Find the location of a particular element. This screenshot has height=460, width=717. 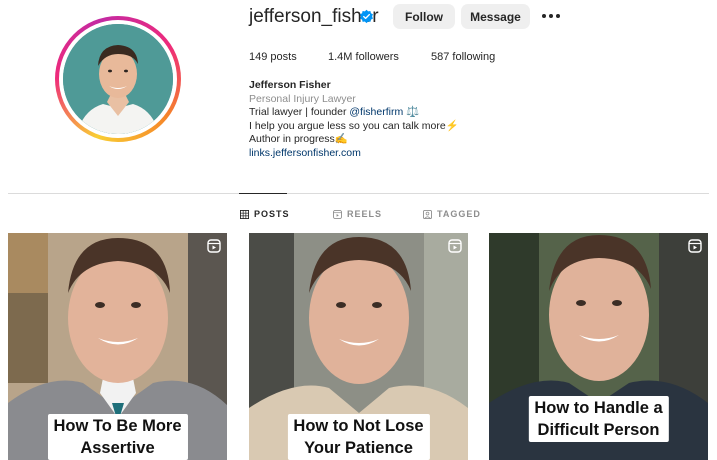

story-ring is located at coordinates (118, 79).